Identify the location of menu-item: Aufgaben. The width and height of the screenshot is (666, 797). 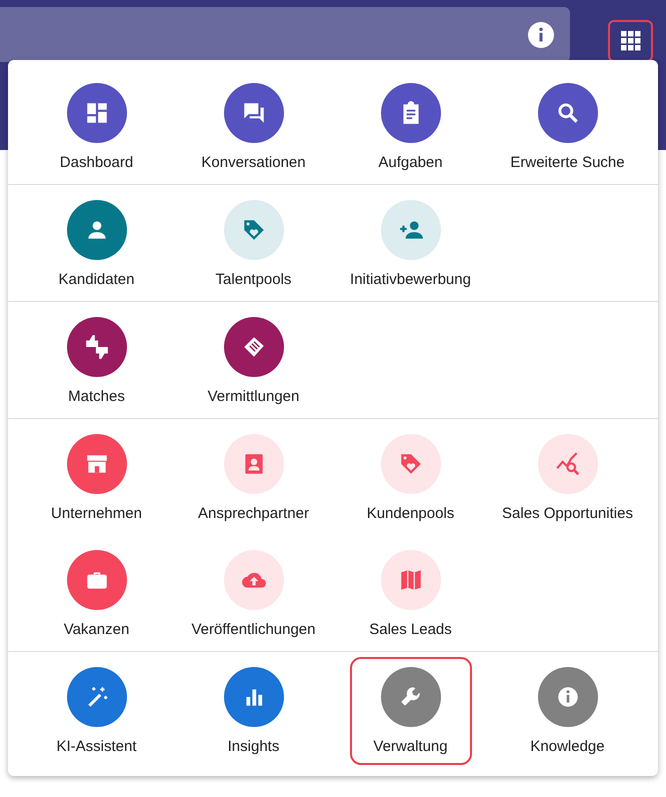
(411, 127).